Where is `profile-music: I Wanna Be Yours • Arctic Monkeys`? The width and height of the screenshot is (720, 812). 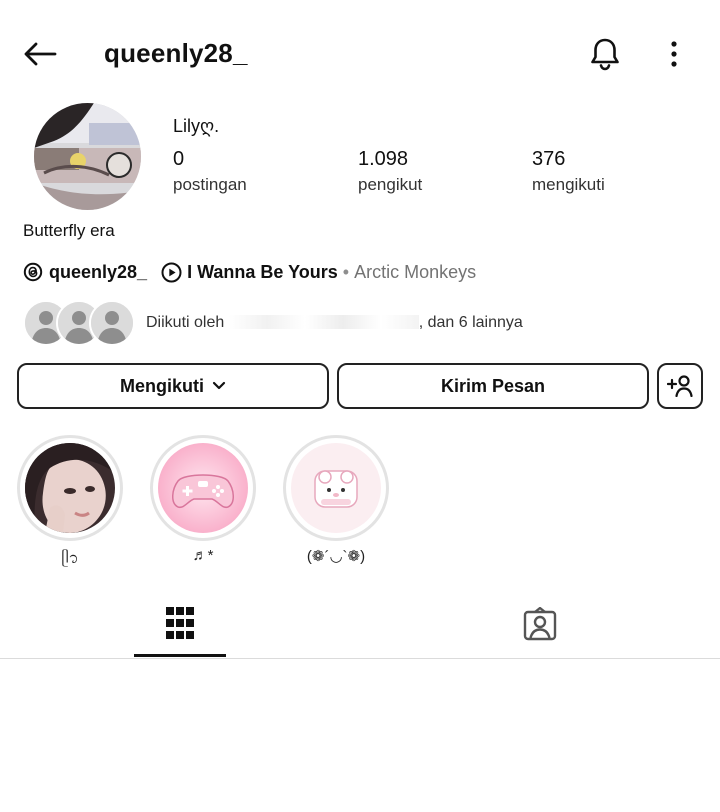 profile-music: I Wanna Be Yours • Arctic Monkeys is located at coordinates (318, 272).